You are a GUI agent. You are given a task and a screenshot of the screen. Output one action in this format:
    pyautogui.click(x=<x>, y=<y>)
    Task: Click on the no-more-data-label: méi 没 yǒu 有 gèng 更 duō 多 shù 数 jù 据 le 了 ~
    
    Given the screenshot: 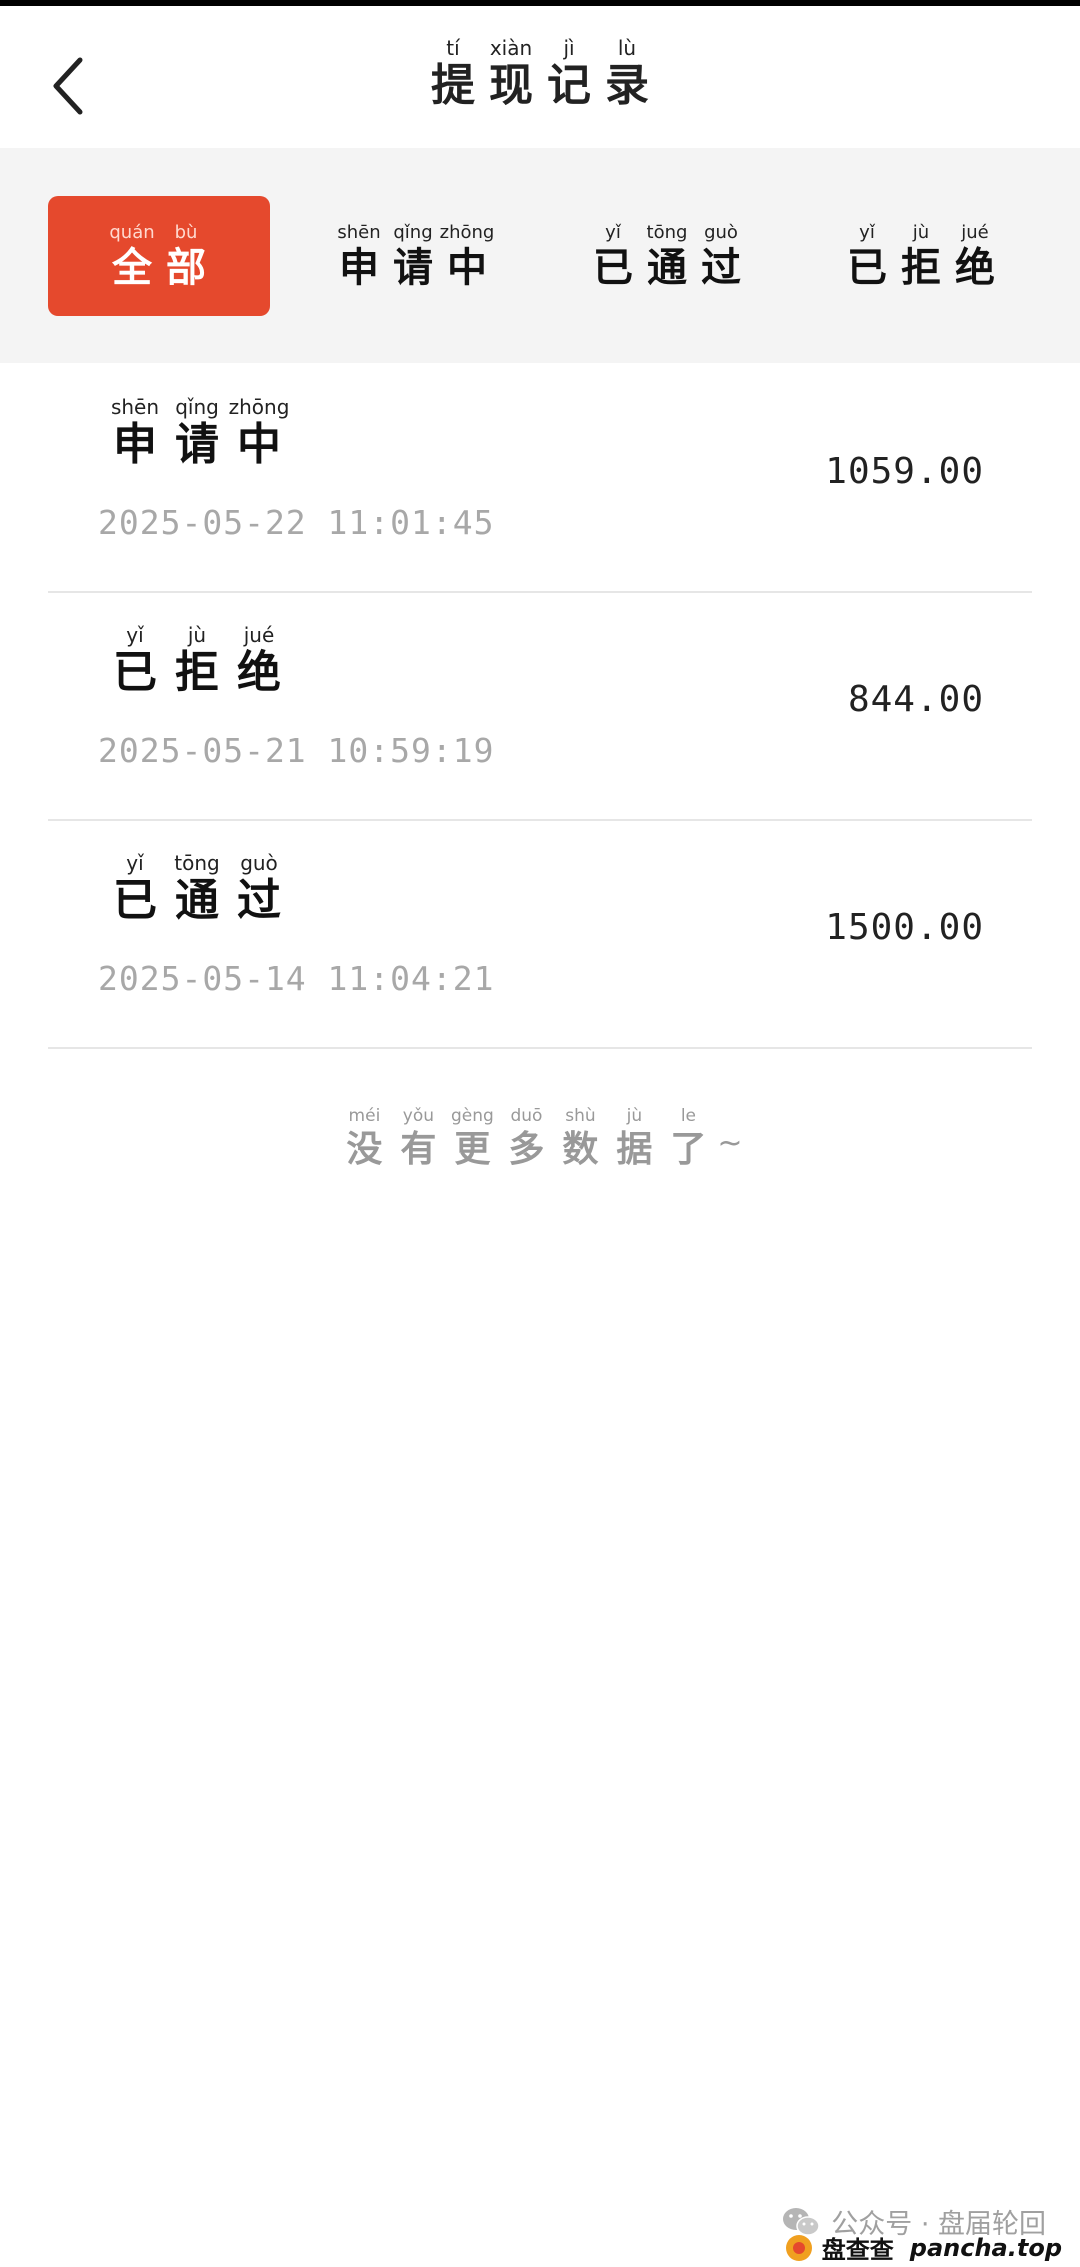 What is the action you would take?
    pyautogui.click(x=540, y=1138)
    